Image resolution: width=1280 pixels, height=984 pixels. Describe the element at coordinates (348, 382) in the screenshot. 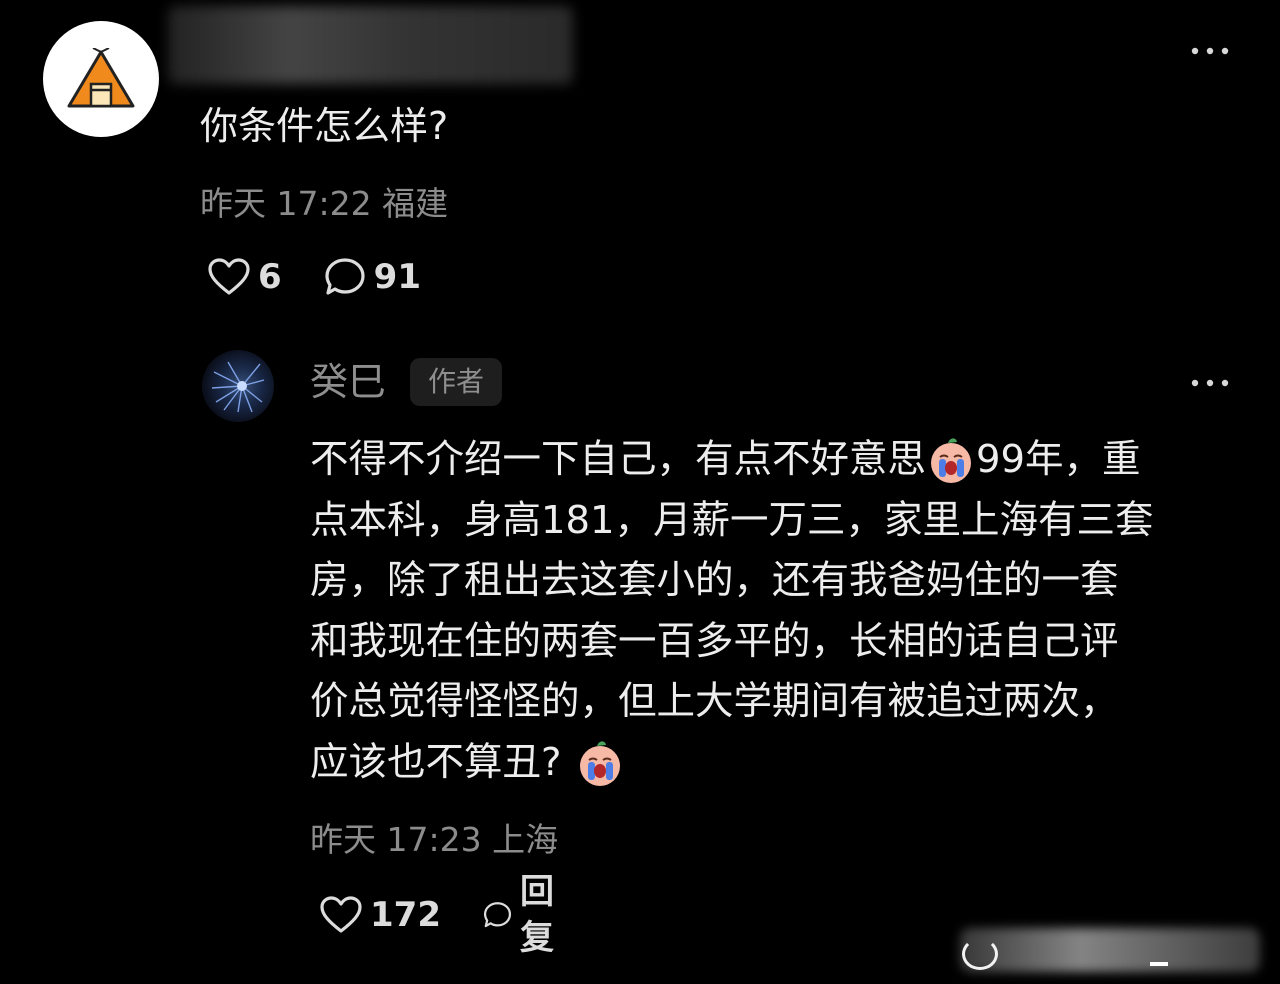

I see `username: 癸巳` at that location.